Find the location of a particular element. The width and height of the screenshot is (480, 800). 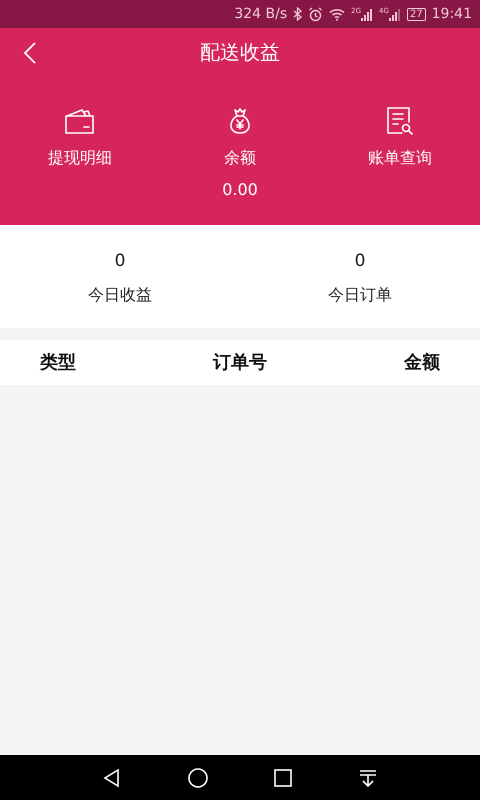

wallet-icon is located at coordinates (80, 122).